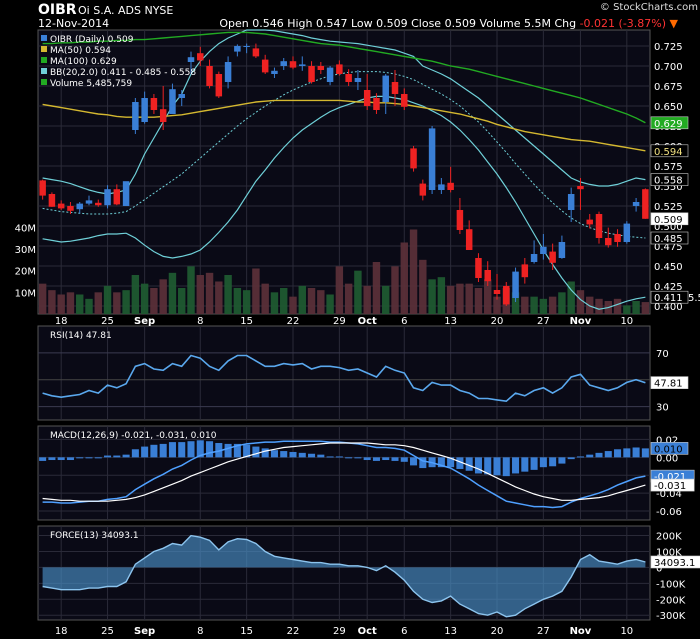 The height and width of the screenshot is (639, 700). Describe the element at coordinates (144, 321) in the screenshot. I see `x-tick-label-top: Sep` at that location.